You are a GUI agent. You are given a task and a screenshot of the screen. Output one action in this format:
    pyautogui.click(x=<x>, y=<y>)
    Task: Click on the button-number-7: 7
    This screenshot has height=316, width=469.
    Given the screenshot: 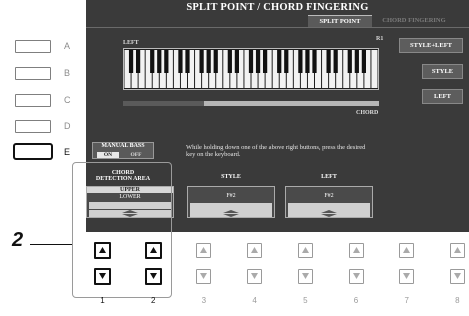 What is the action you would take?
    pyautogui.click(x=406, y=300)
    